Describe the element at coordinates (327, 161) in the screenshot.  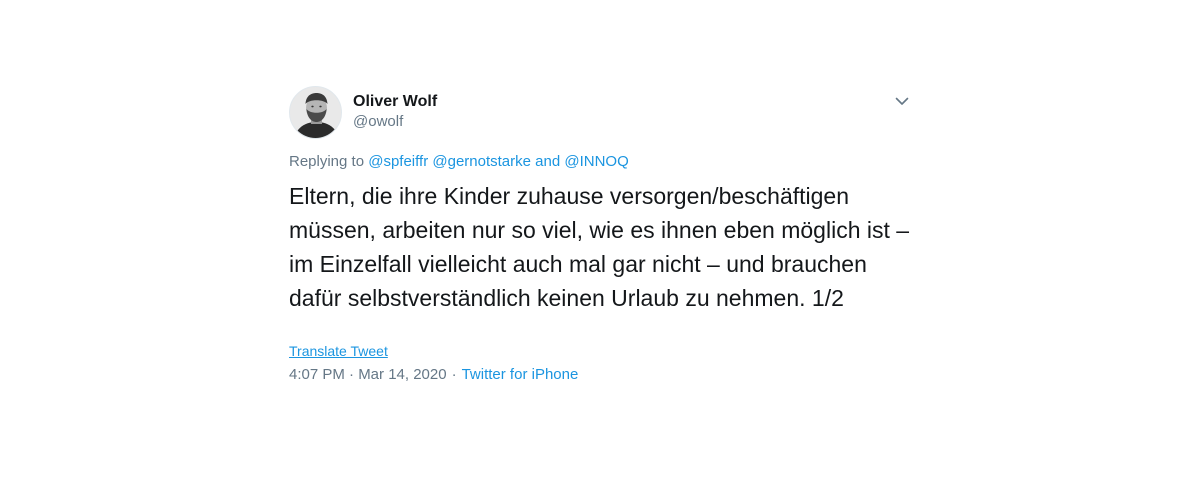
I see `reply-prefix: Replying to` at that location.